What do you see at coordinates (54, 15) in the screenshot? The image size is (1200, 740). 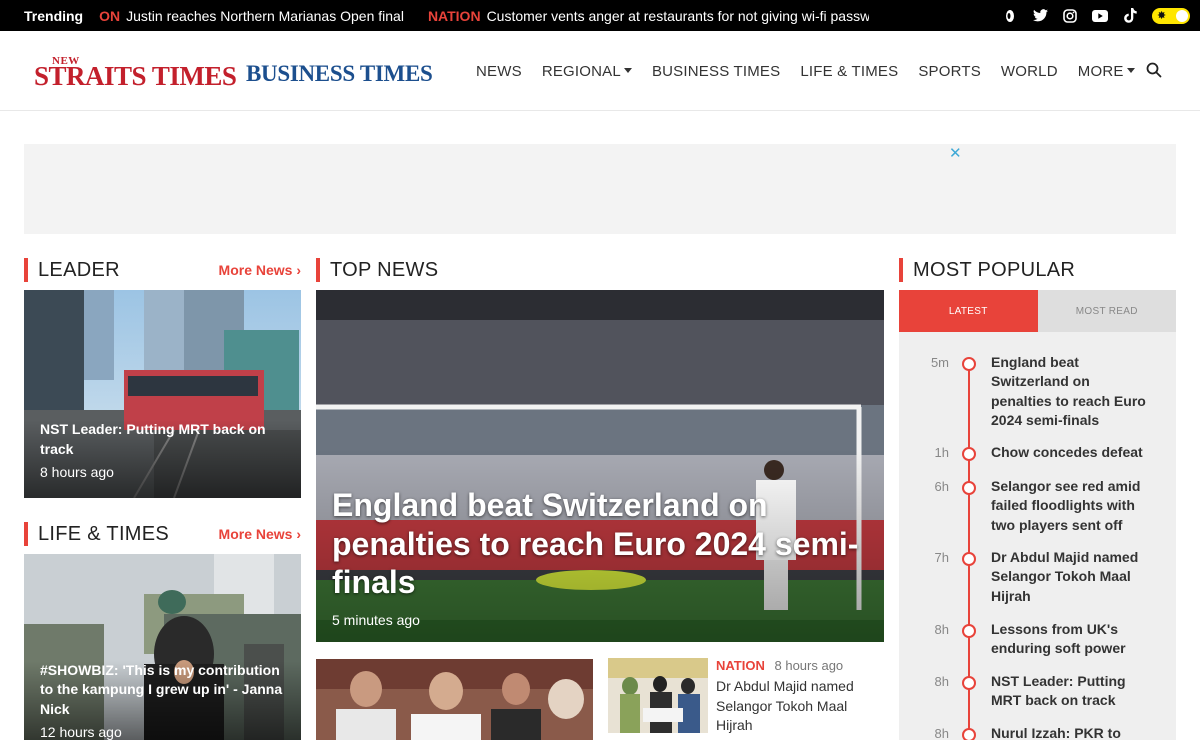 I see `trending-label: Trending` at bounding box center [54, 15].